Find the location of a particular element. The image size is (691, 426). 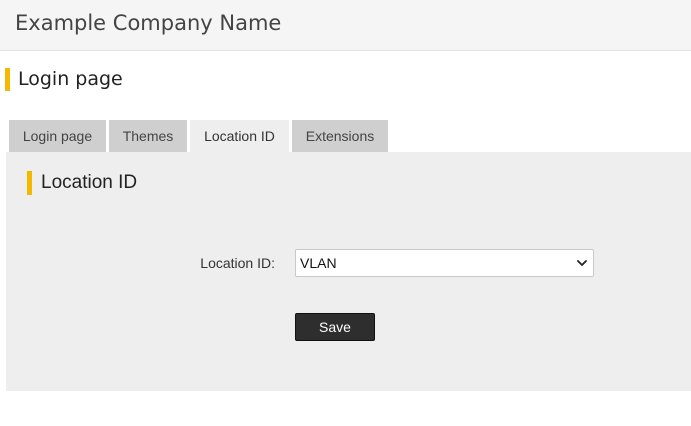

save-button: Save is located at coordinates (335, 327).